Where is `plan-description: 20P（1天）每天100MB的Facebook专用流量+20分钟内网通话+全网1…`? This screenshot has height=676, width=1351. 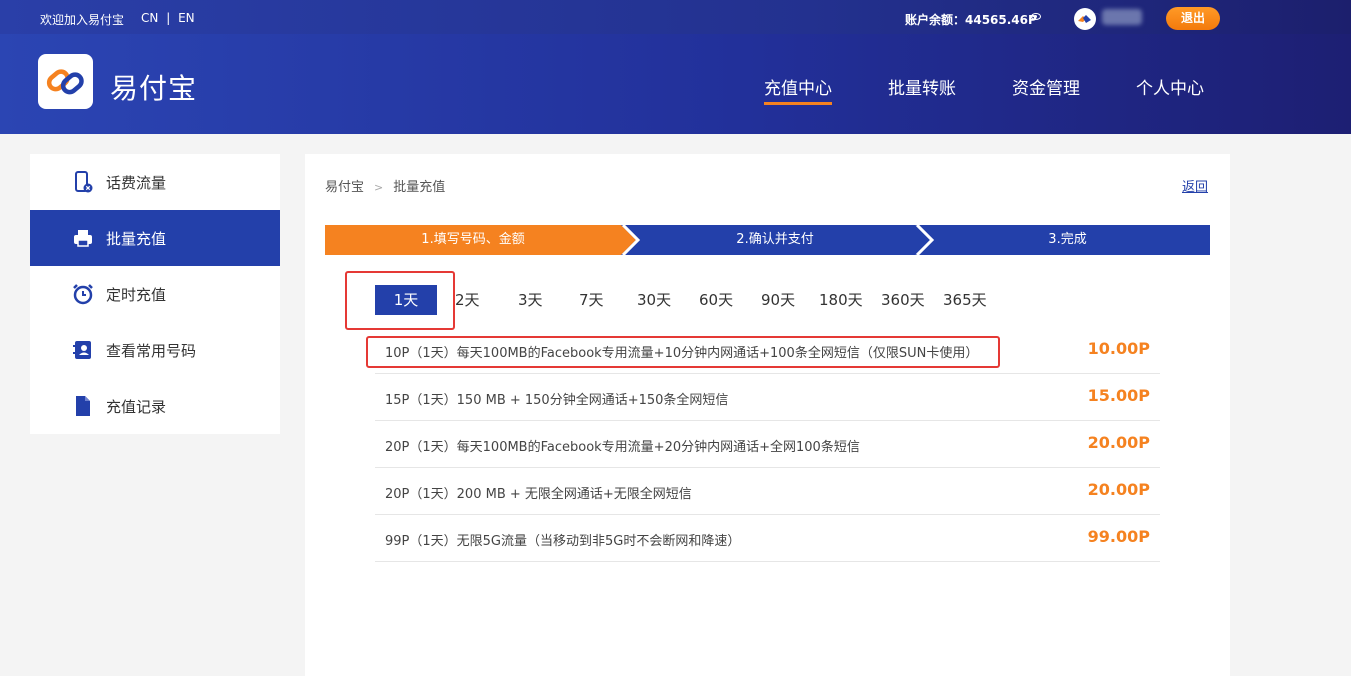
plan-description: 20P（1天）每天100MB的Facebook专用流量+20分钟内网通话+全网1… is located at coordinates (622, 447).